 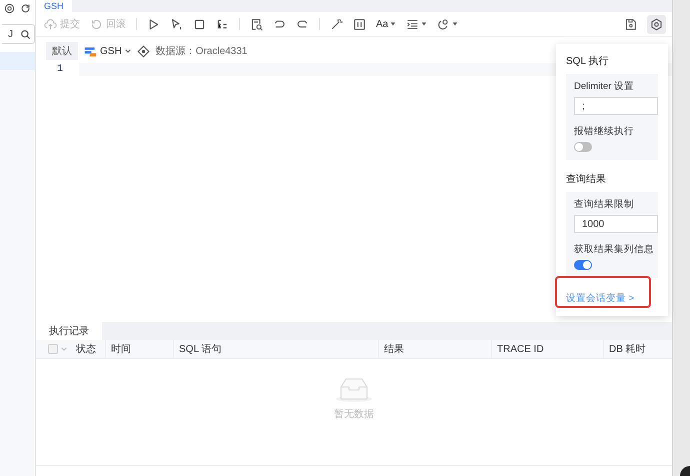 I want to click on settings-icon, so click(x=656, y=24).